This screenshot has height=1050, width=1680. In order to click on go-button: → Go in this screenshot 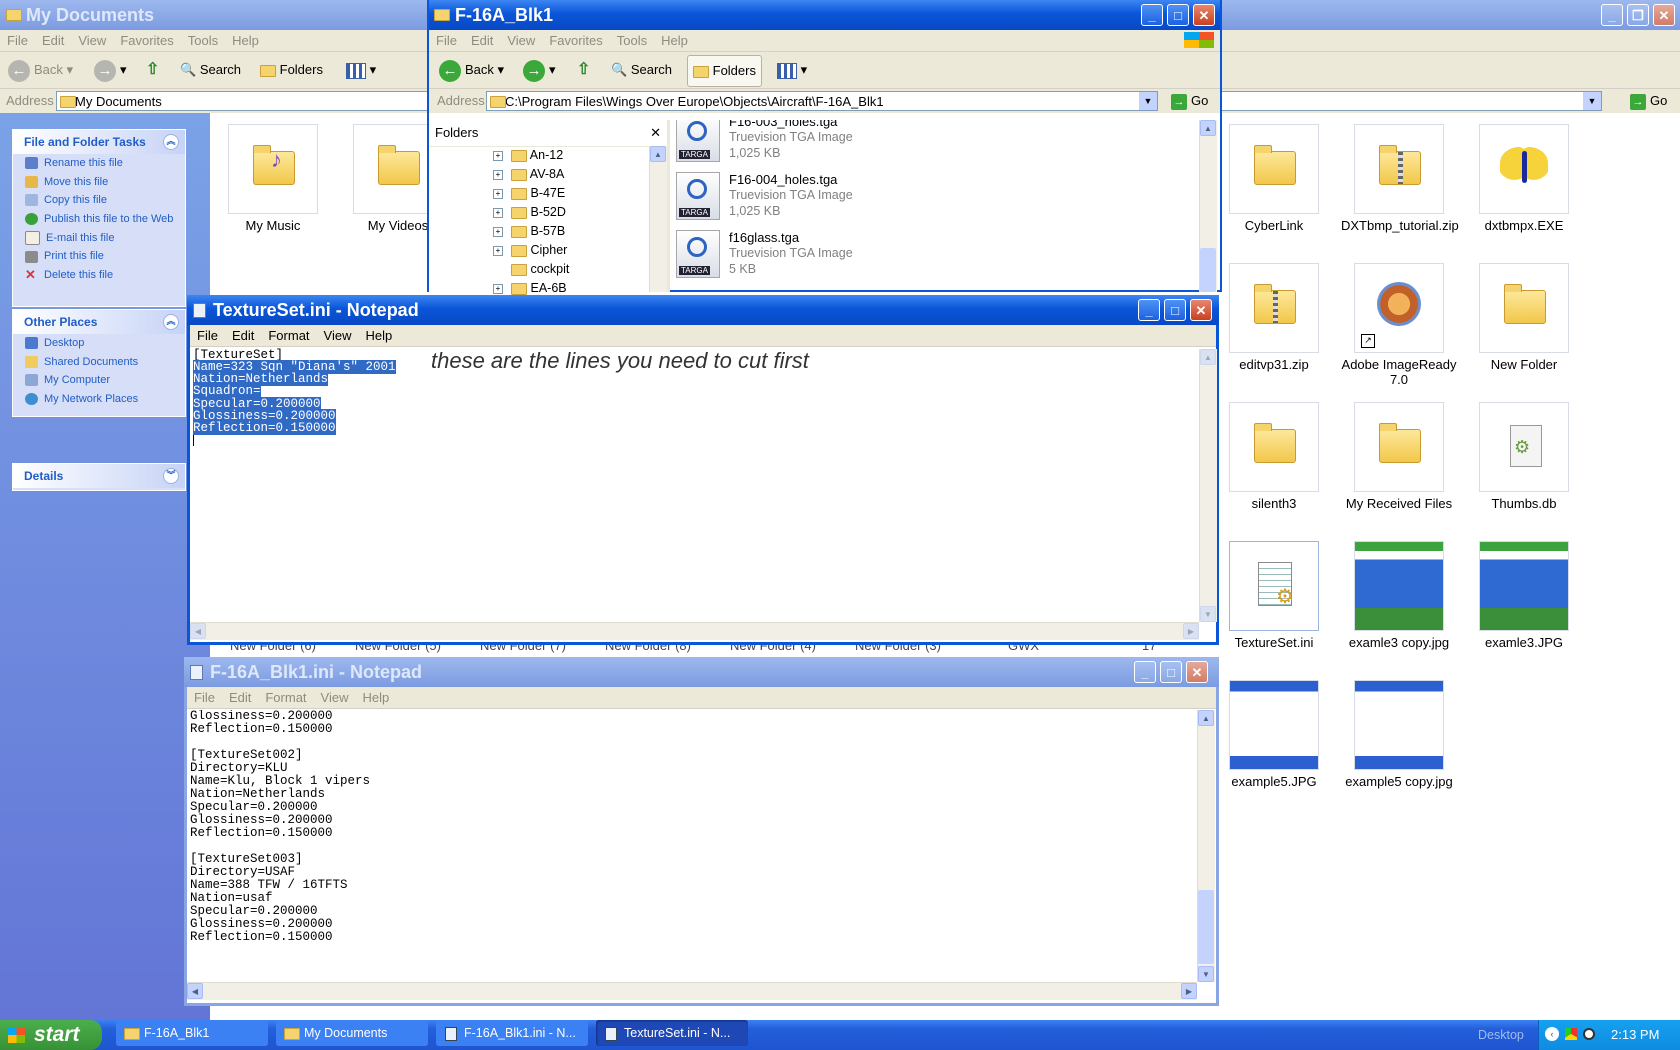, I will do `click(1648, 101)`.